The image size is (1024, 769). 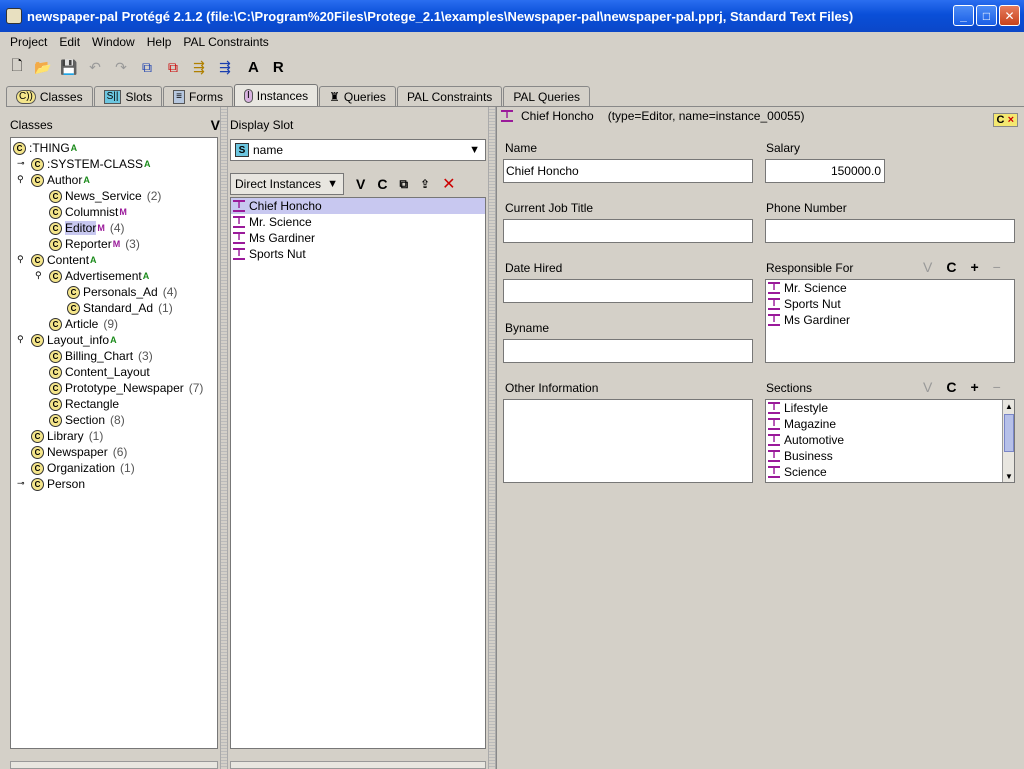 I want to click on tree-item: C:SYSTEM-CLASS A, so click(x=91, y=164).